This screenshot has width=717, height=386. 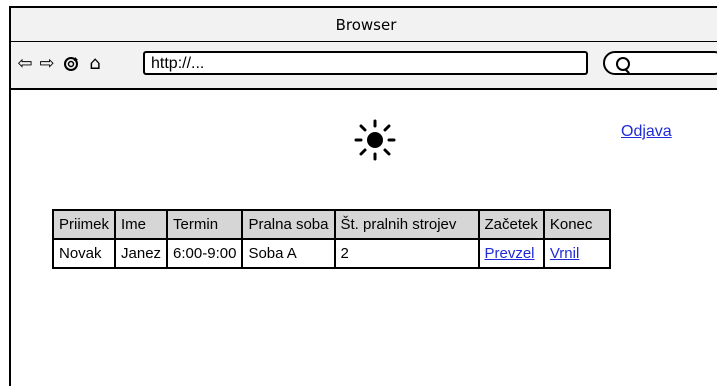 I want to click on cell-konec: Vrnil, so click(x=576, y=253).